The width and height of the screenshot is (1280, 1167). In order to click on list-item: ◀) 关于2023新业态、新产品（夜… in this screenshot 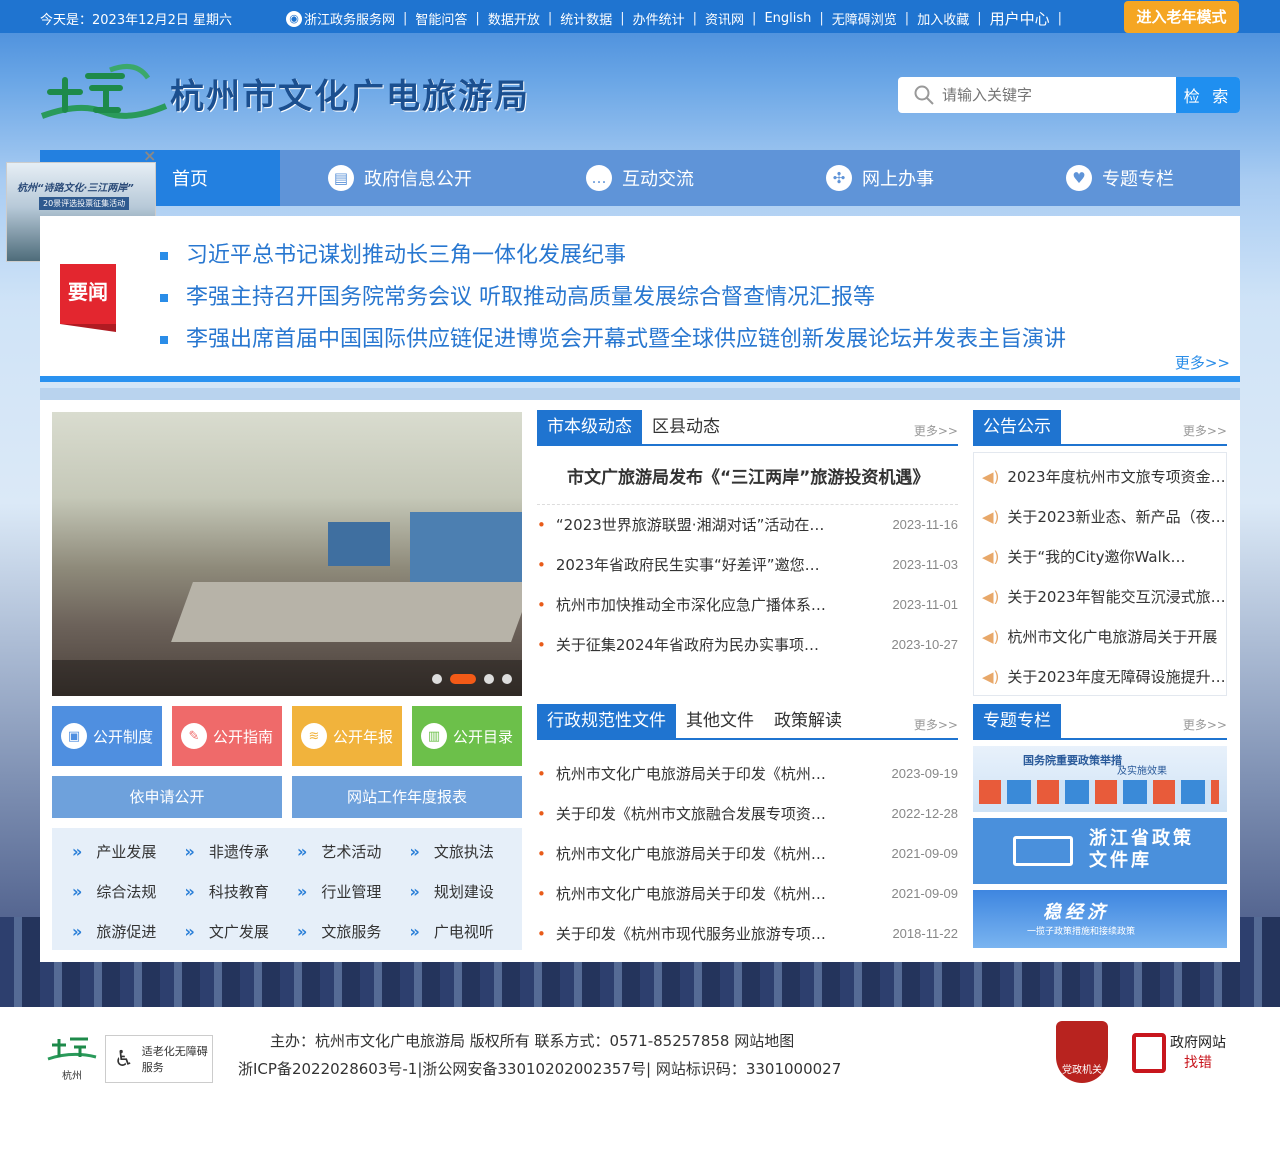, I will do `click(1100, 517)`.